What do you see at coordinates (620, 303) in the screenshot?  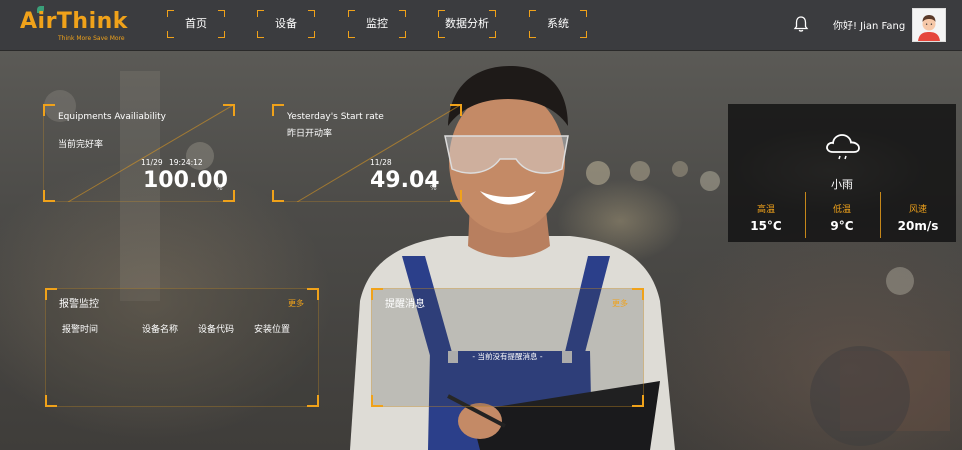 I see `reminder-more-link: 更多` at bounding box center [620, 303].